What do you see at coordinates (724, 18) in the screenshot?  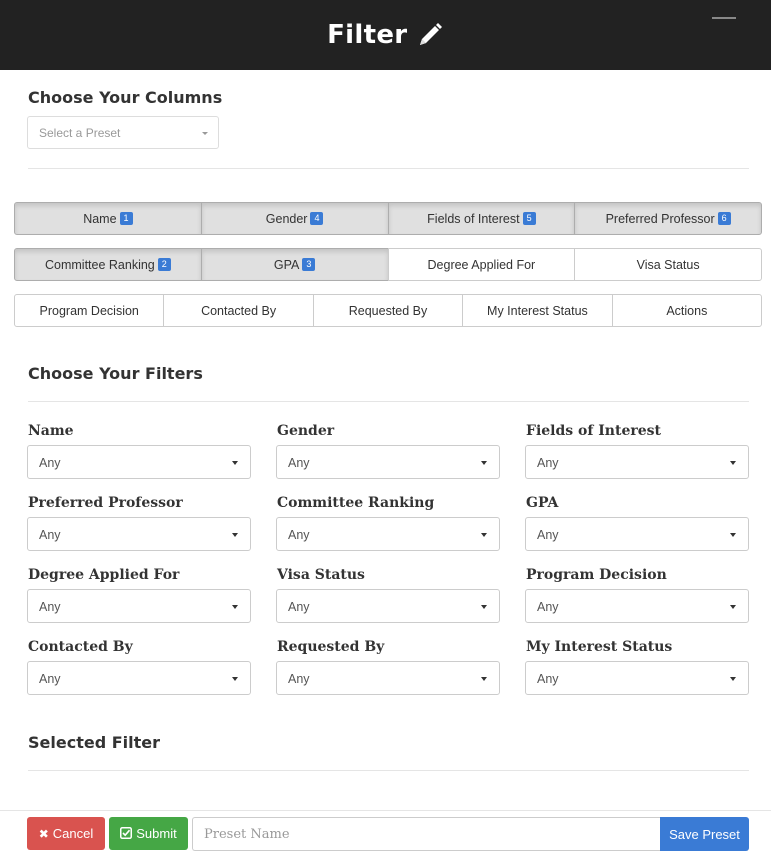 I see `hamburger-icon` at bounding box center [724, 18].